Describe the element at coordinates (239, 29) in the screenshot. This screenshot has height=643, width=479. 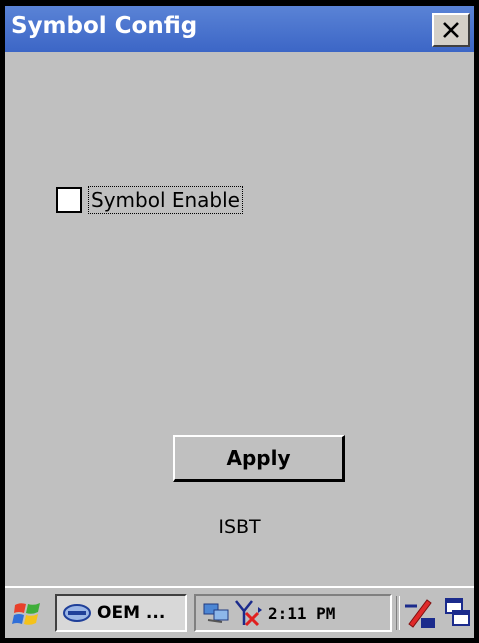
I see `title-bar: Symbol Config` at that location.